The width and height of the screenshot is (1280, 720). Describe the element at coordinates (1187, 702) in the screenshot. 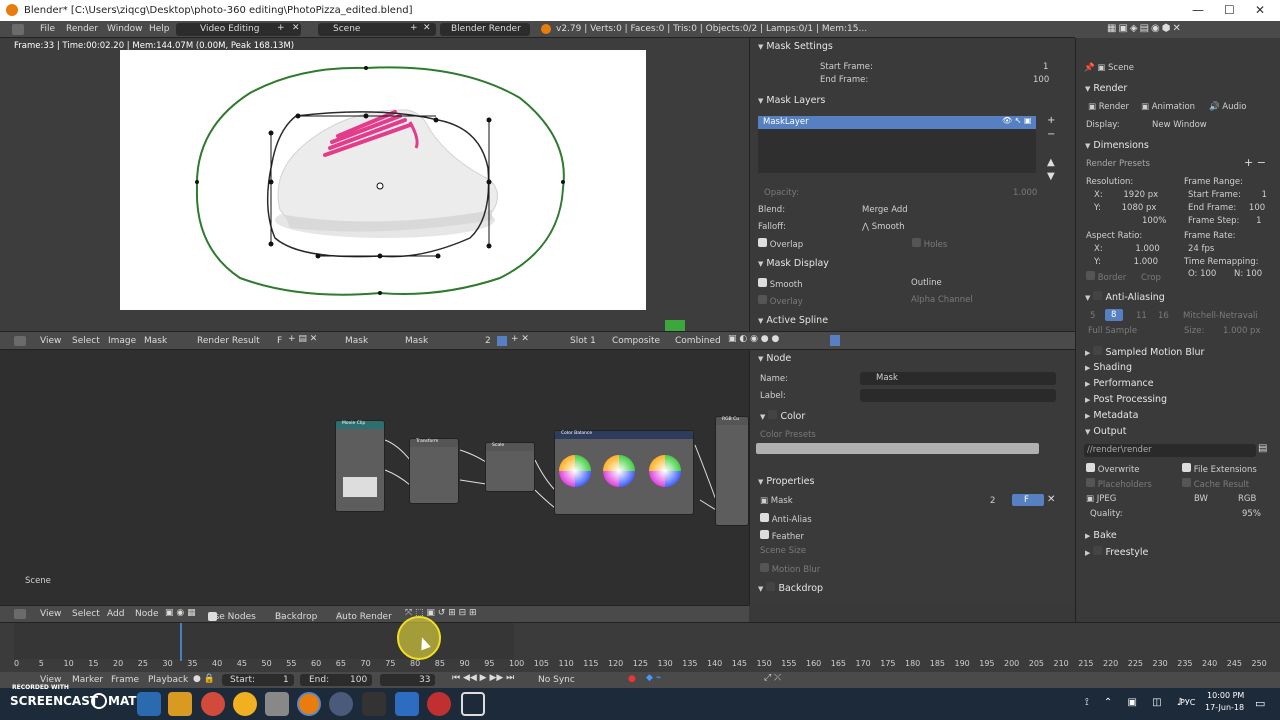

I see `language-indicator: РУС` at that location.